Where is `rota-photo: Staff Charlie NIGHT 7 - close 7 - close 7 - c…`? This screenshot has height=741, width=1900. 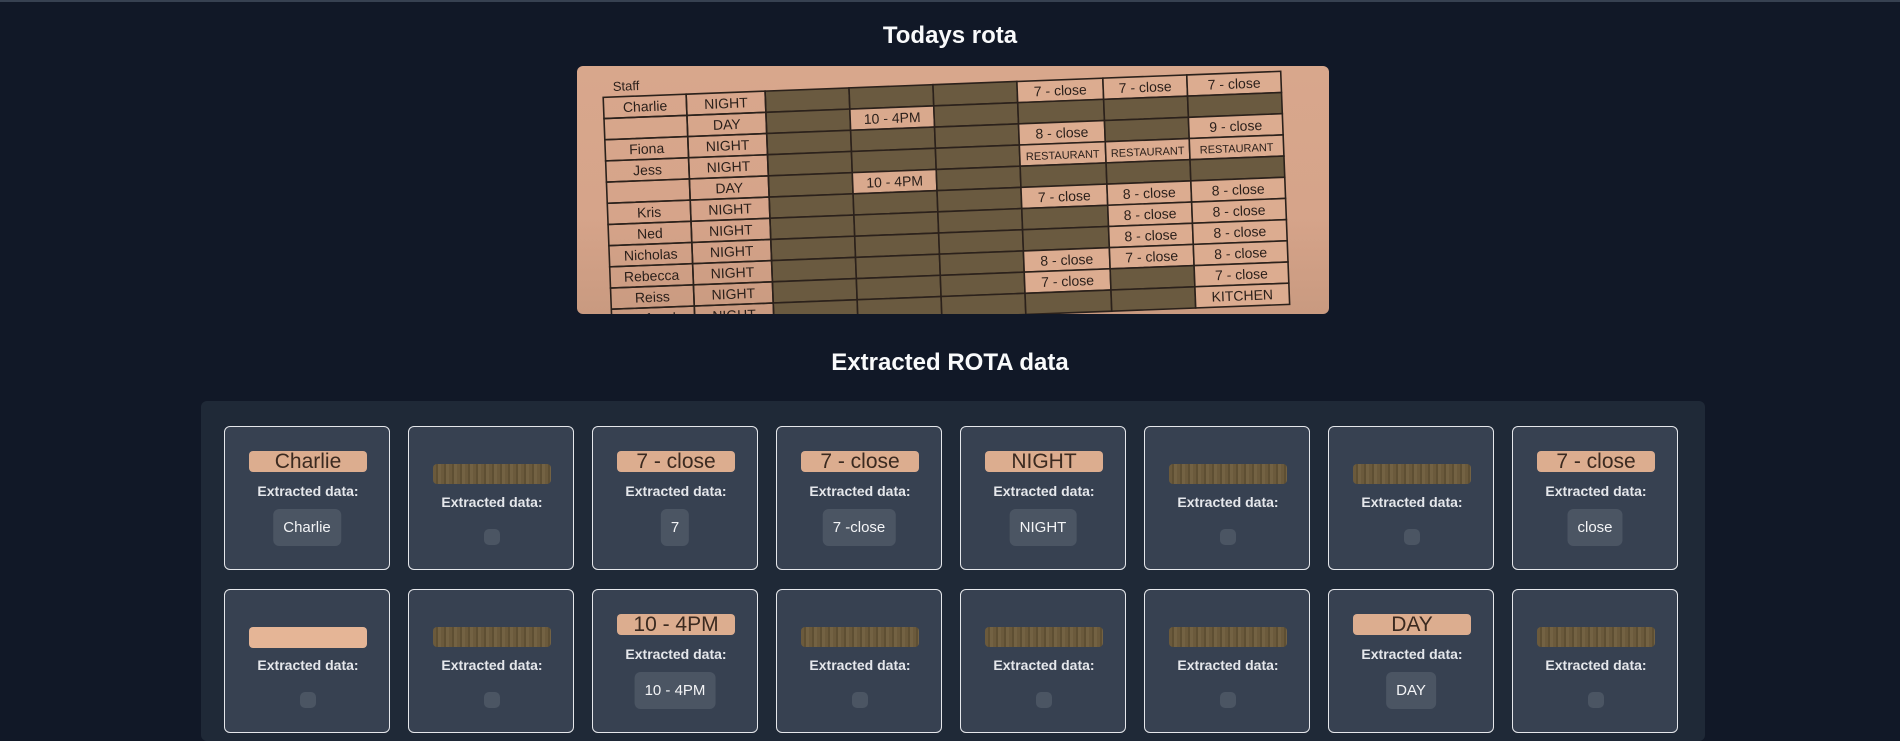 rota-photo: Staff Charlie NIGHT 7 - close 7 - close 7 - c… is located at coordinates (953, 190).